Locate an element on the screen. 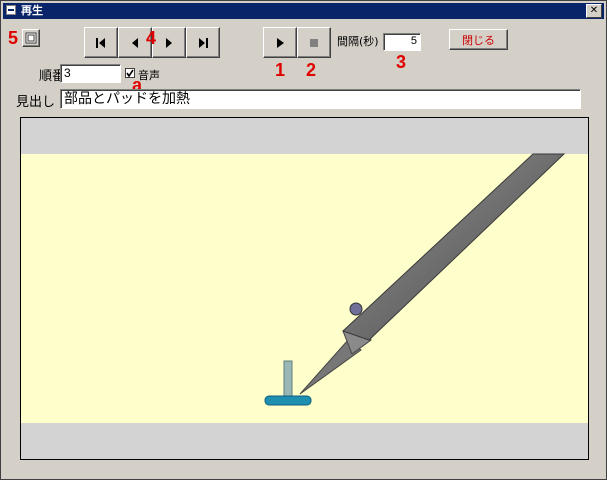 This screenshot has height=480, width=607. marker-4: 4 is located at coordinates (151, 38).